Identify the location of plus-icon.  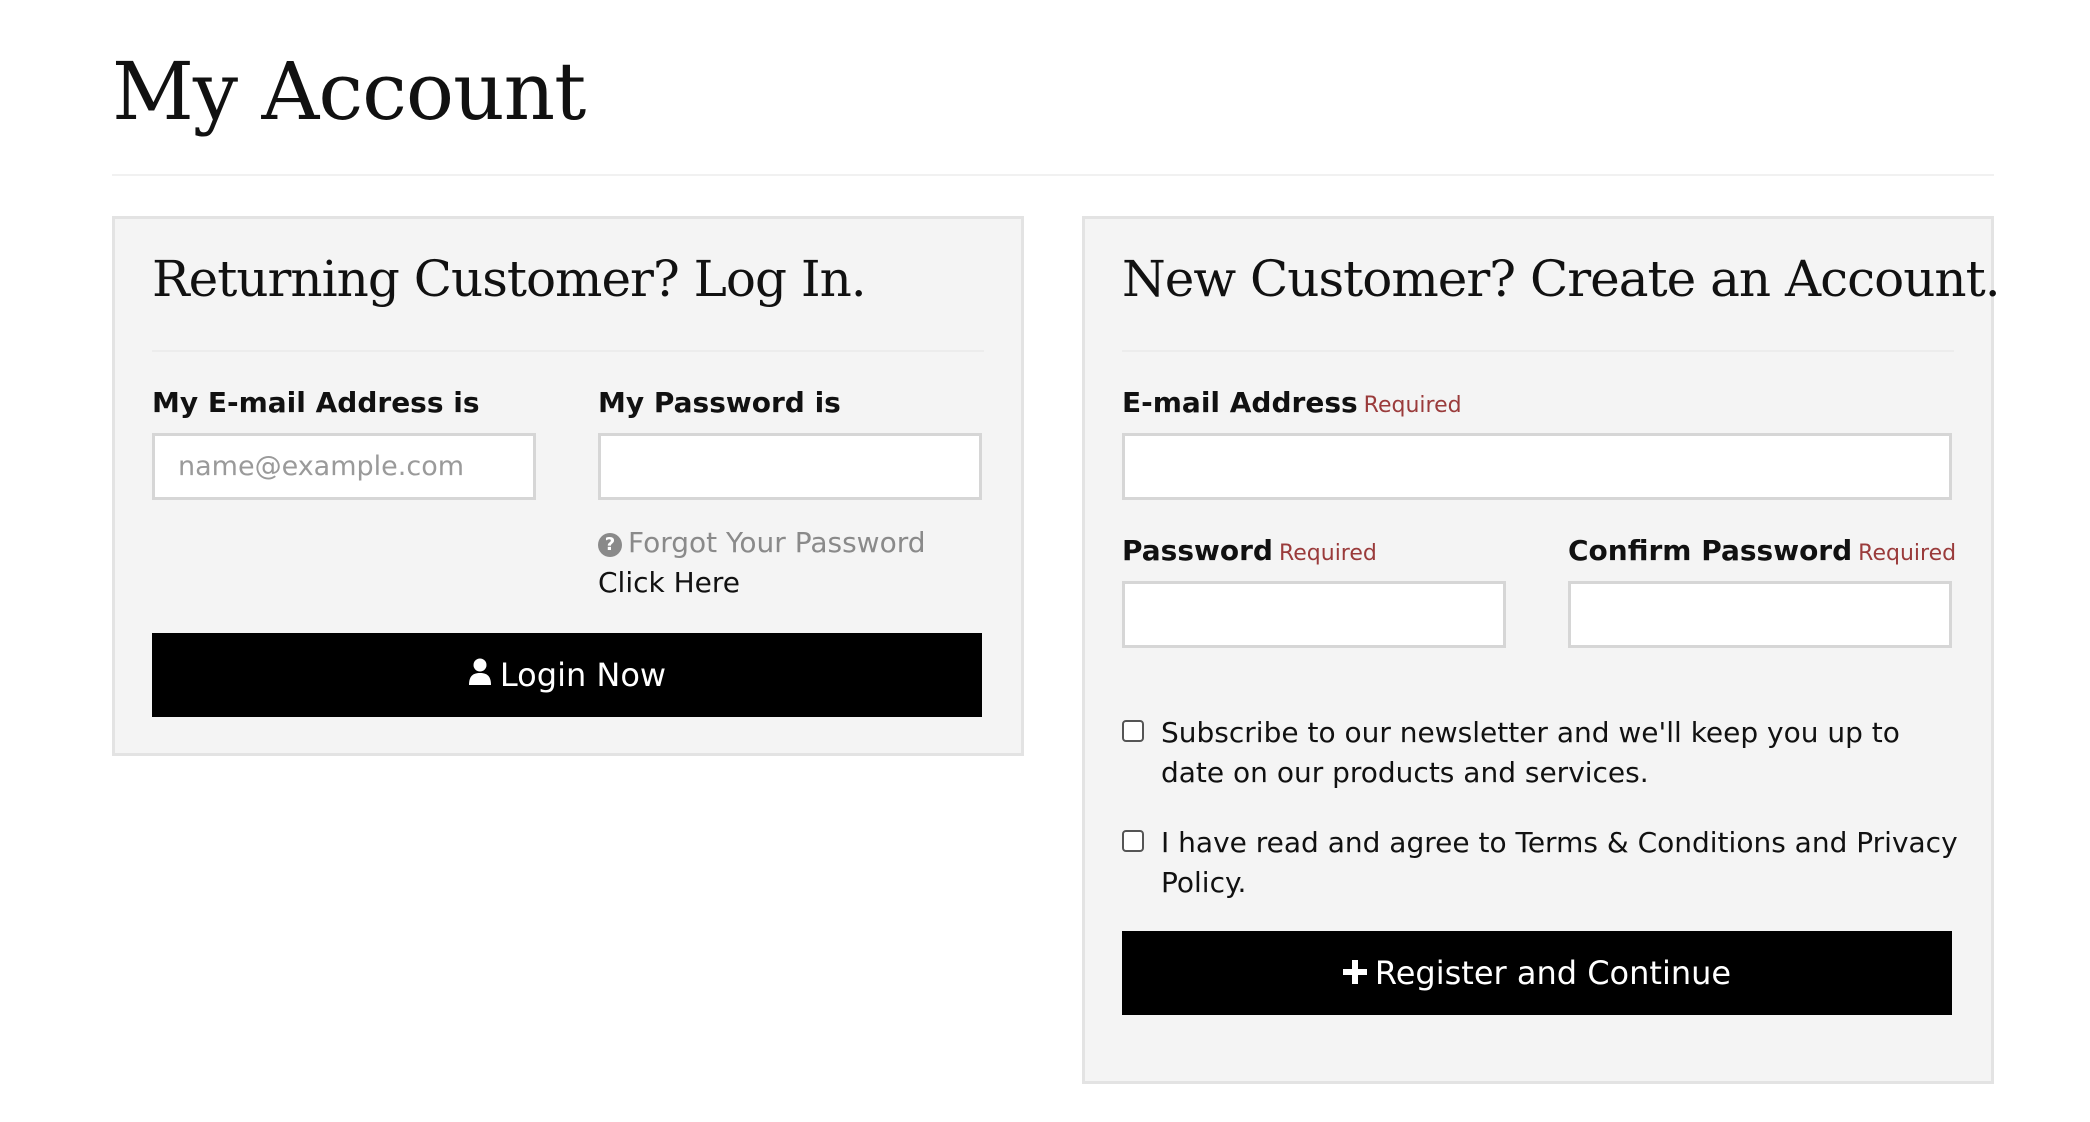
(1354, 973).